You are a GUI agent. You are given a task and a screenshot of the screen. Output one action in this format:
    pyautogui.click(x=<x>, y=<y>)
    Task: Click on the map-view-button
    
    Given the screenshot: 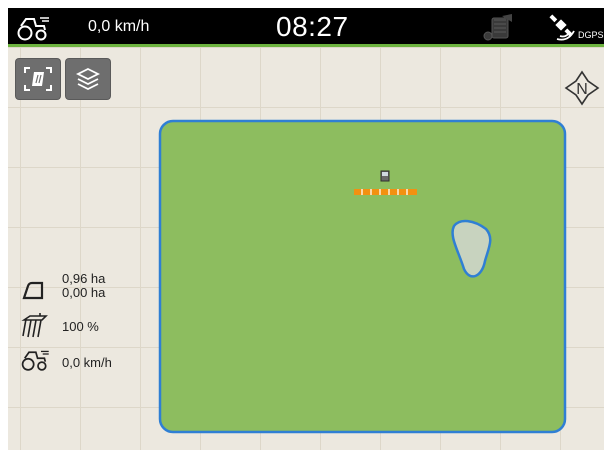 What is the action you would take?
    pyautogui.click(x=38, y=79)
    